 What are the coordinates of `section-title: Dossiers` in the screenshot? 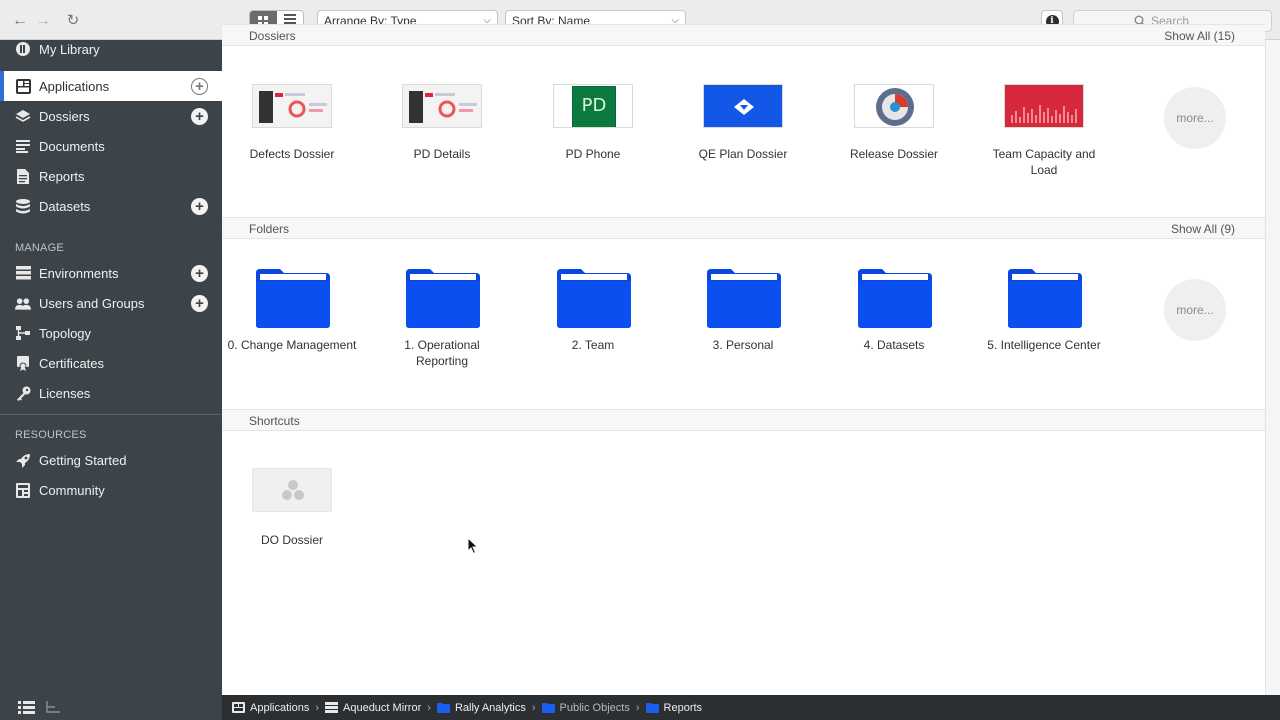 It's located at (272, 36).